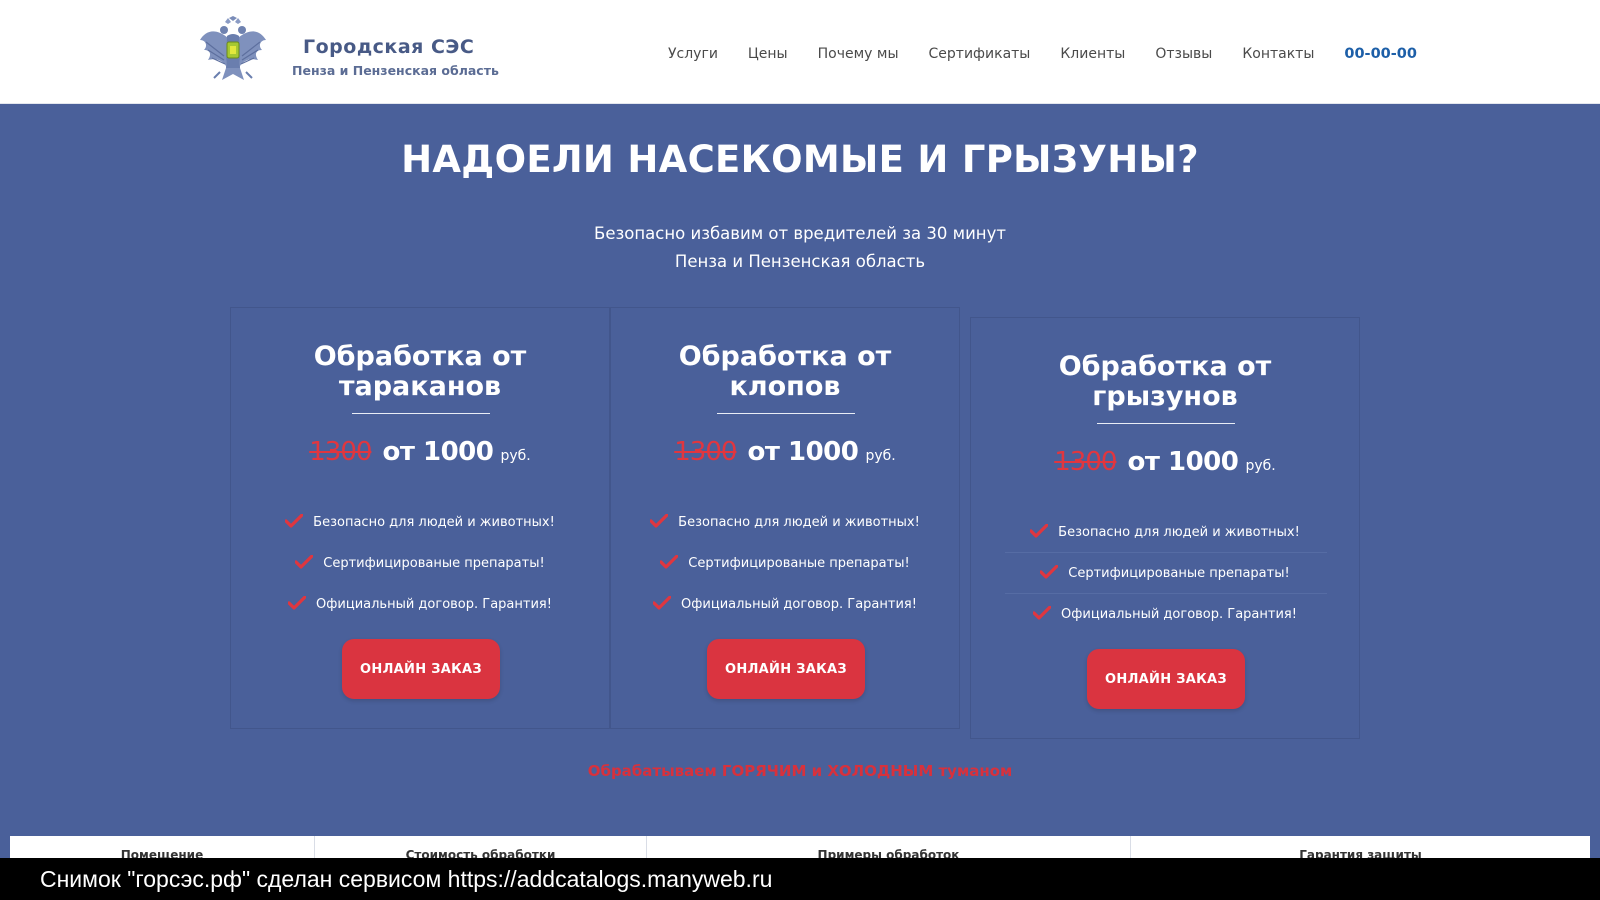  What do you see at coordinates (980, 54) in the screenshot?
I see `nav-item-certificates: Сертификаты` at bounding box center [980, 54].